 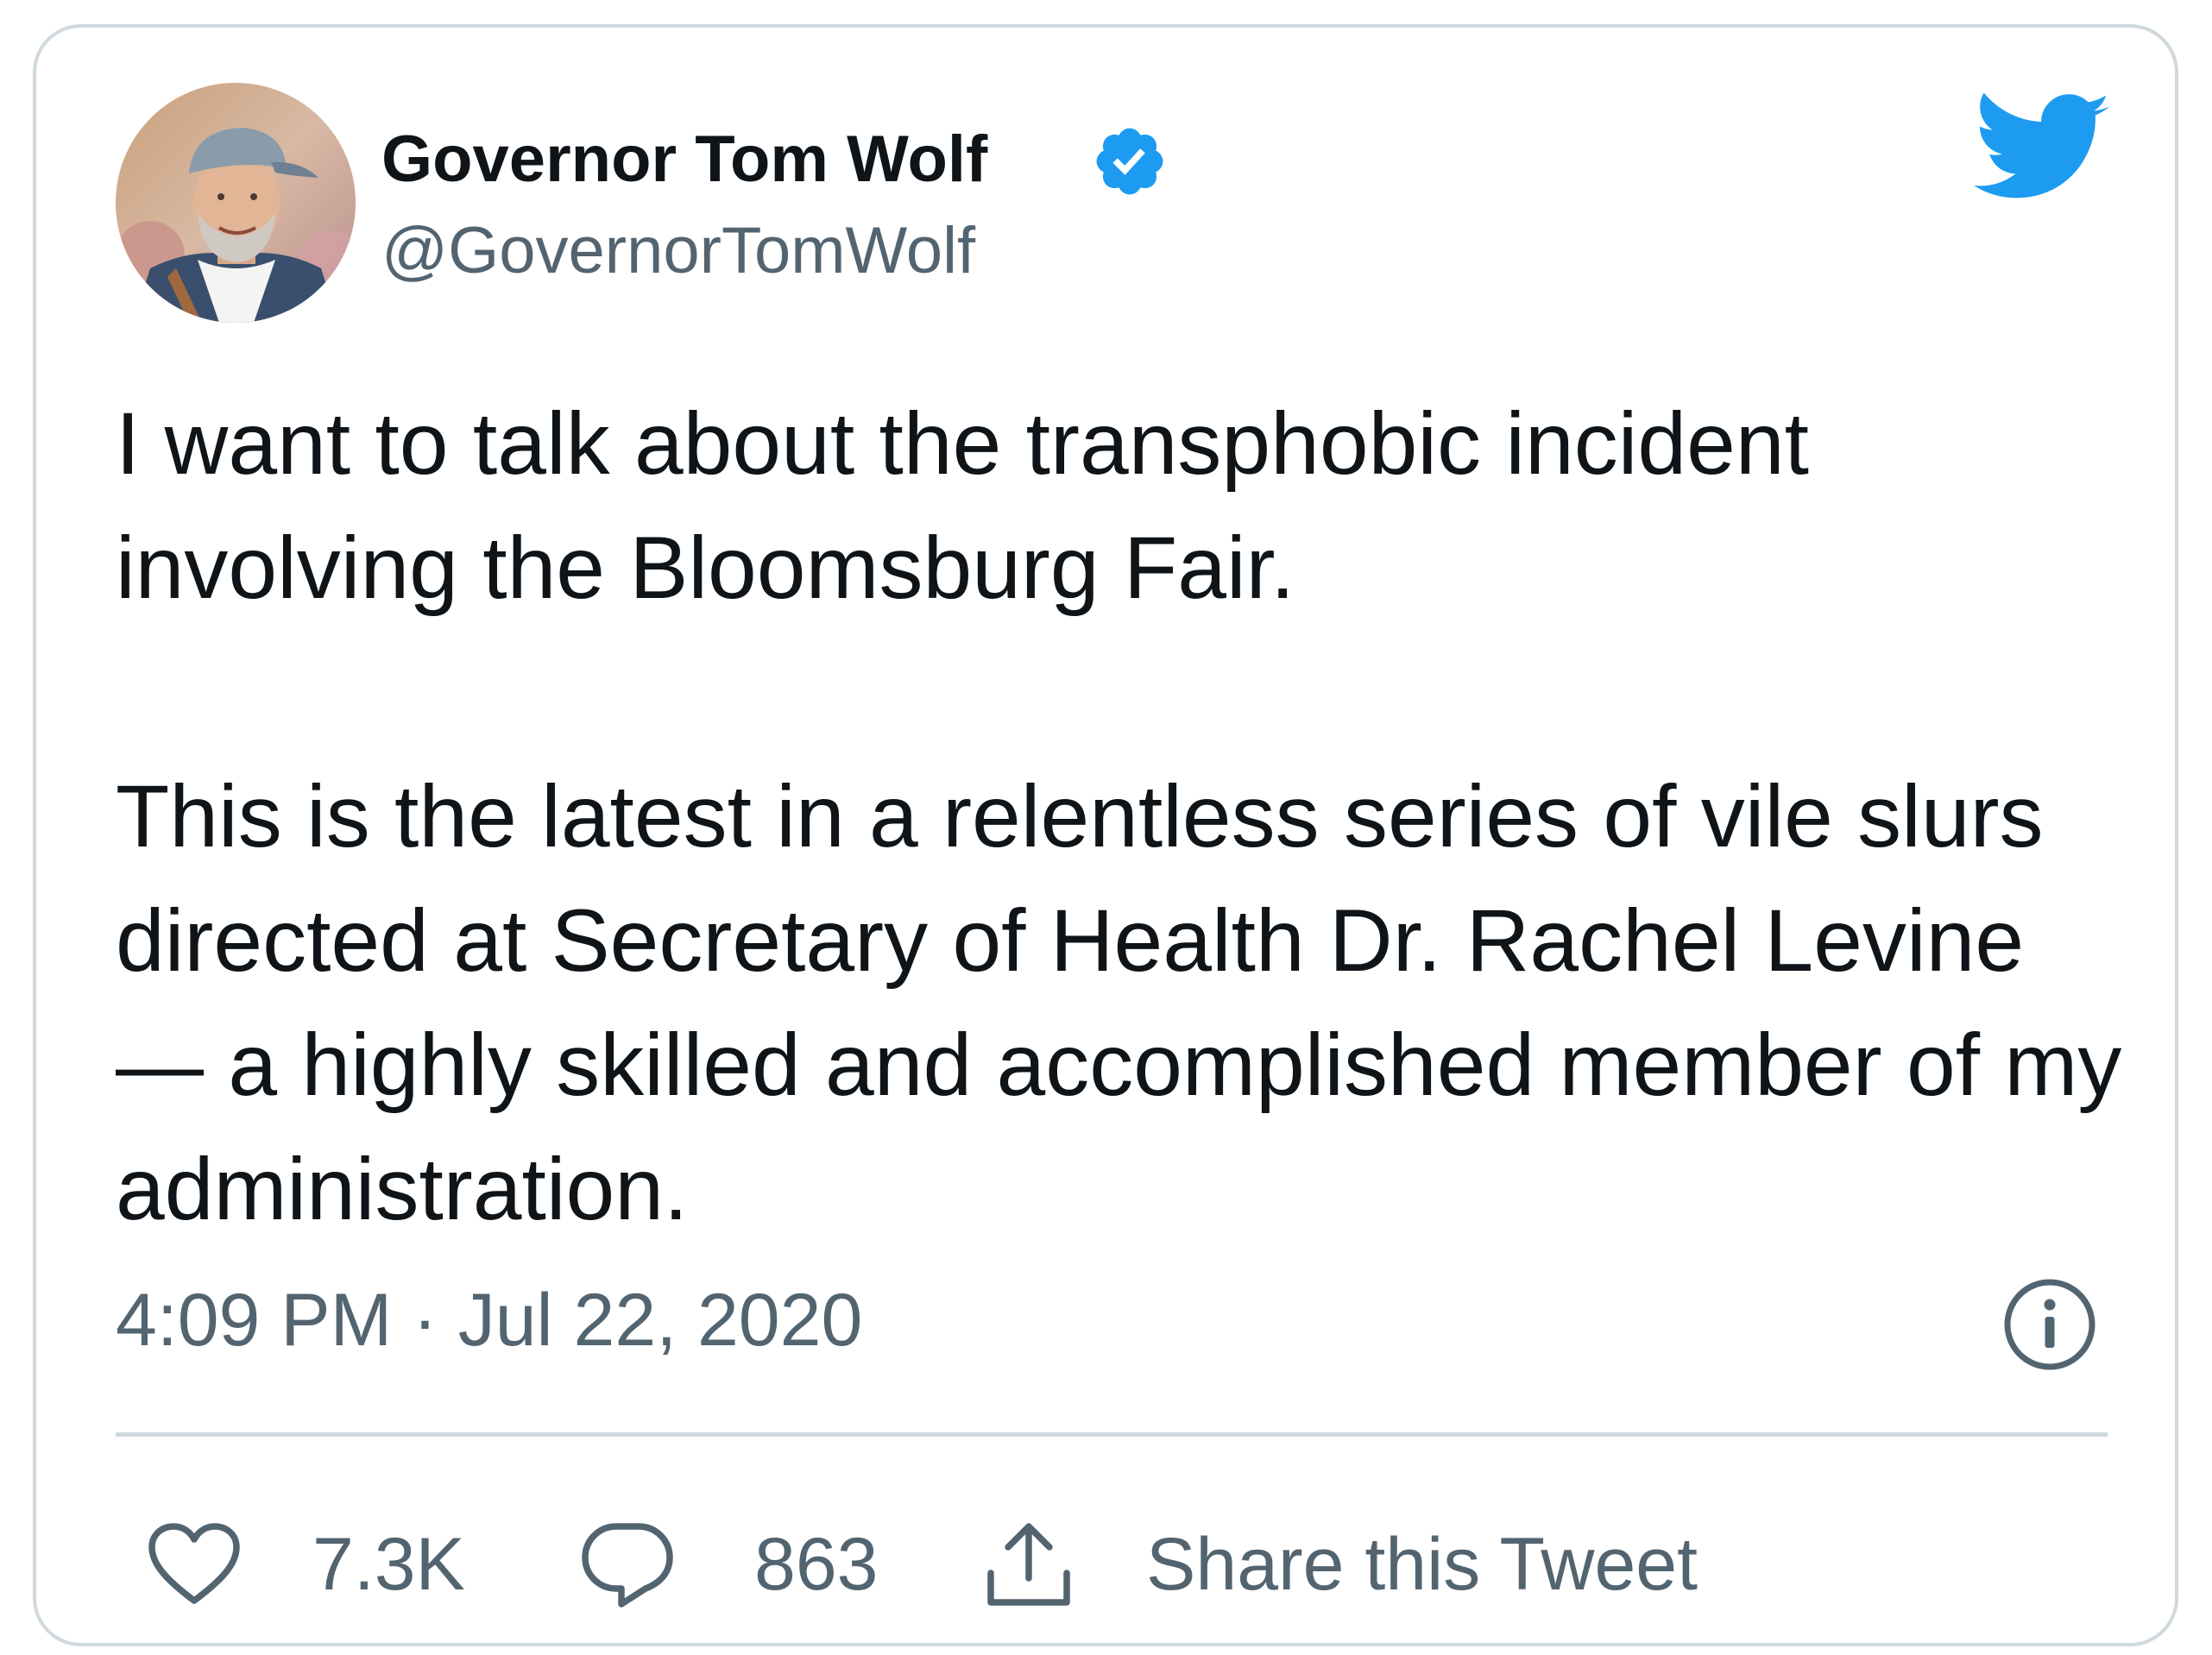 I want to click on author-avatar, so click(x=236, y=203).